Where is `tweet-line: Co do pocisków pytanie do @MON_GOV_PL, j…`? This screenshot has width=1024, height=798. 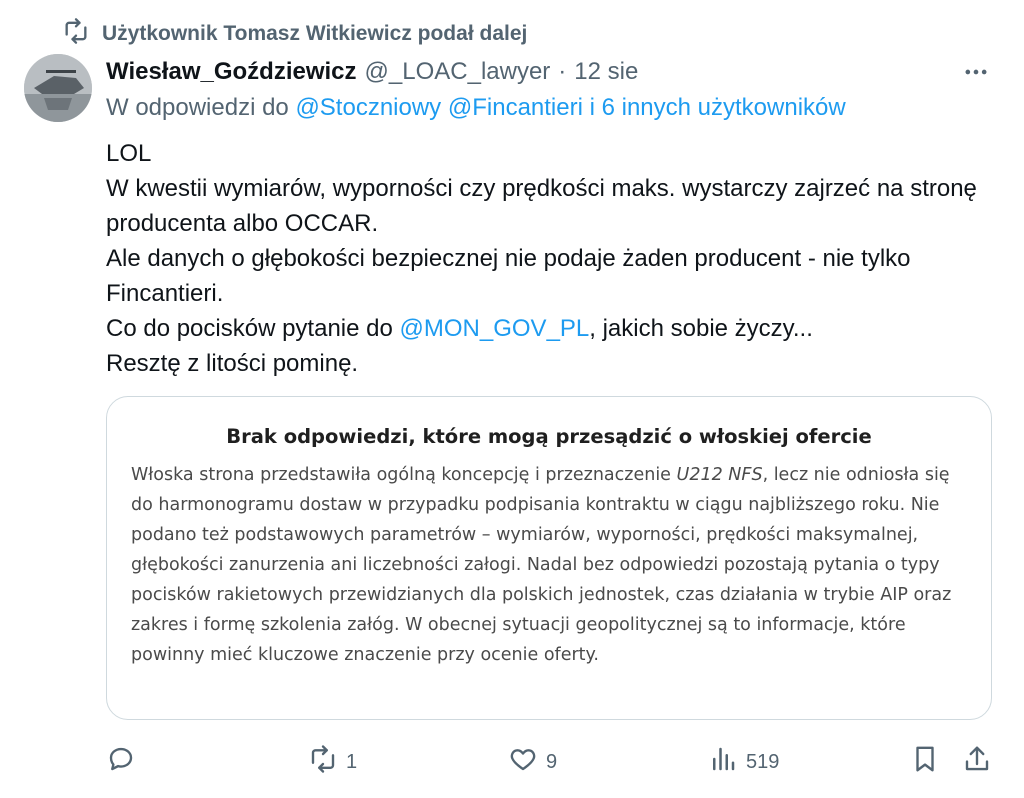
tweet-line: Co do pocisków pytanie do @MON_GOV_PL, j… is located at coordinates (556, 328).